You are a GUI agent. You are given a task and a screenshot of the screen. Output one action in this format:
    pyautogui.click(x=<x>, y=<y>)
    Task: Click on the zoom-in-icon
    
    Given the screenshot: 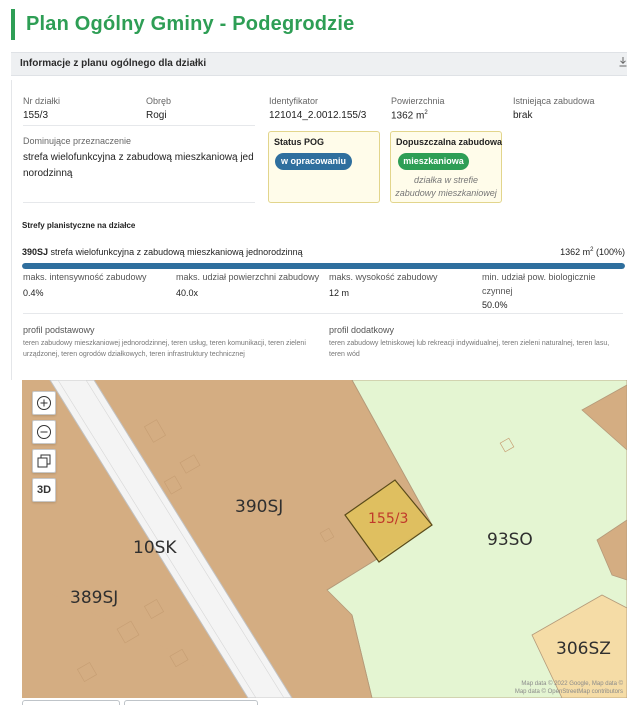 What is the action you would take?
    pyautogui.click(x=44, y=403)
    